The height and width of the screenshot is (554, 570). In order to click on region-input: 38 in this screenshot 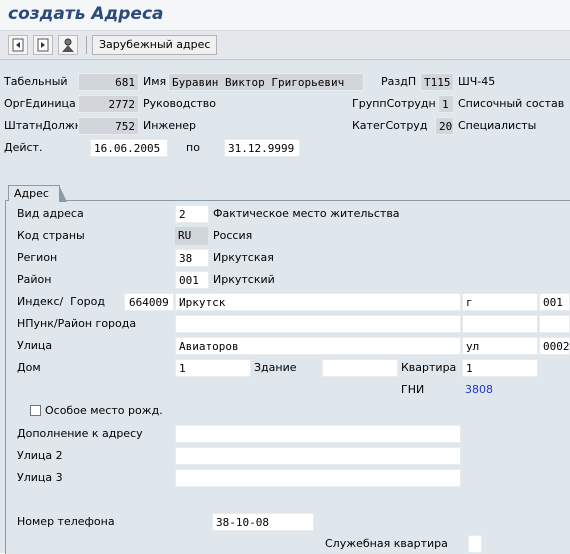, I will do `click(192, 258)`.